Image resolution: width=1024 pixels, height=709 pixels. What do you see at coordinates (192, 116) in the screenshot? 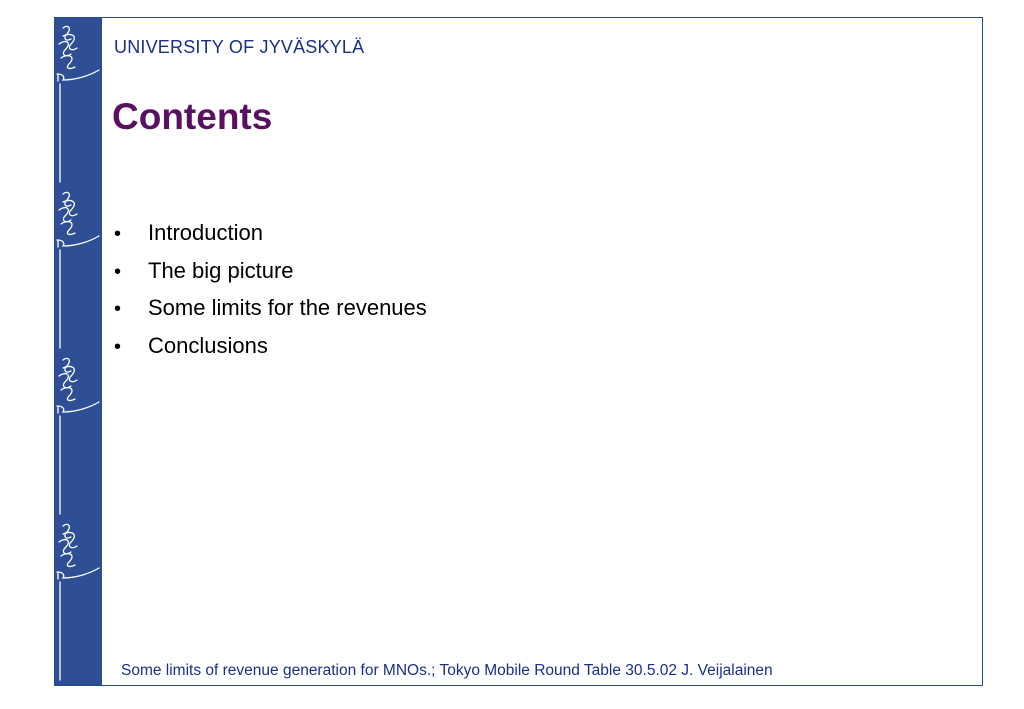
I see `slide-title: Contents` at bounding box center [192, 116].